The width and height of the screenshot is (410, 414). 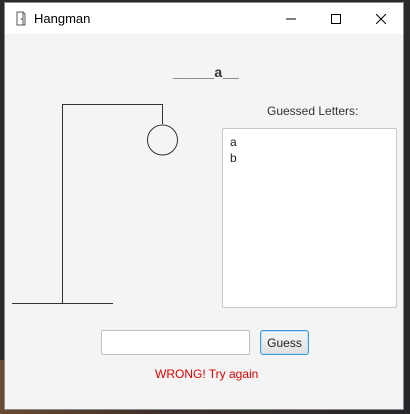 I want to click on title-bar: Hangman, so click(x=204, y=18).